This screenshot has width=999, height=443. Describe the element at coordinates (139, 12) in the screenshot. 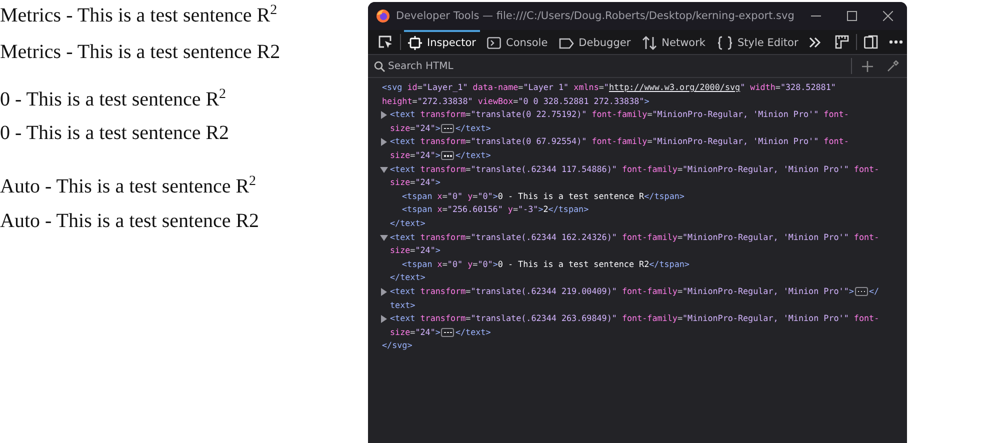

I see `sample-sentence: Metrics - This is a test sentence R$^{2}$` at that location.